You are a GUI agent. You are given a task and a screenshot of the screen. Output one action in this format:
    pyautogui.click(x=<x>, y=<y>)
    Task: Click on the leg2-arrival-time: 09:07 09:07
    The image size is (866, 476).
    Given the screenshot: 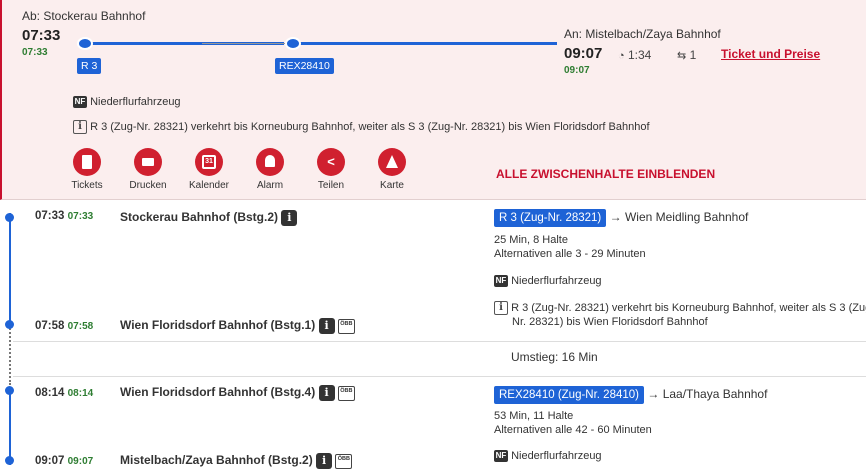 What is the action you would take?
    pyautogui.click(x=64, y=461)
    